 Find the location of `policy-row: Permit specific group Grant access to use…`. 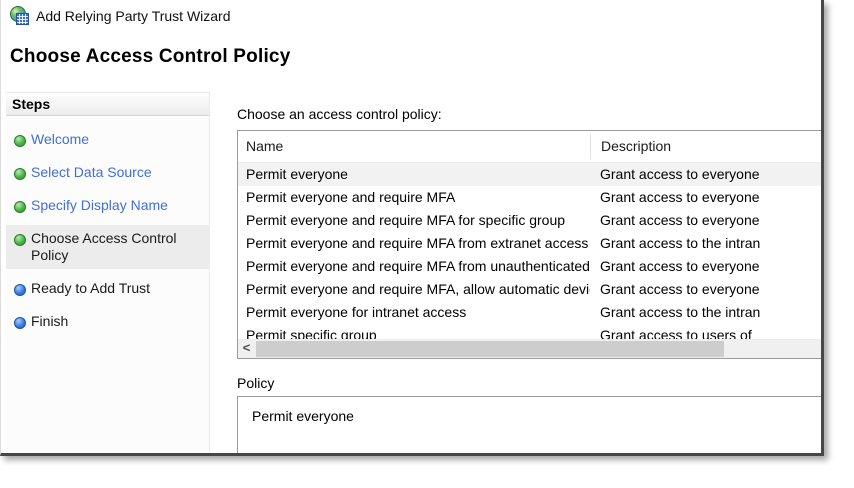

policy-row: Permit specific group Grant access to use… is located at coordinates (529, 332).